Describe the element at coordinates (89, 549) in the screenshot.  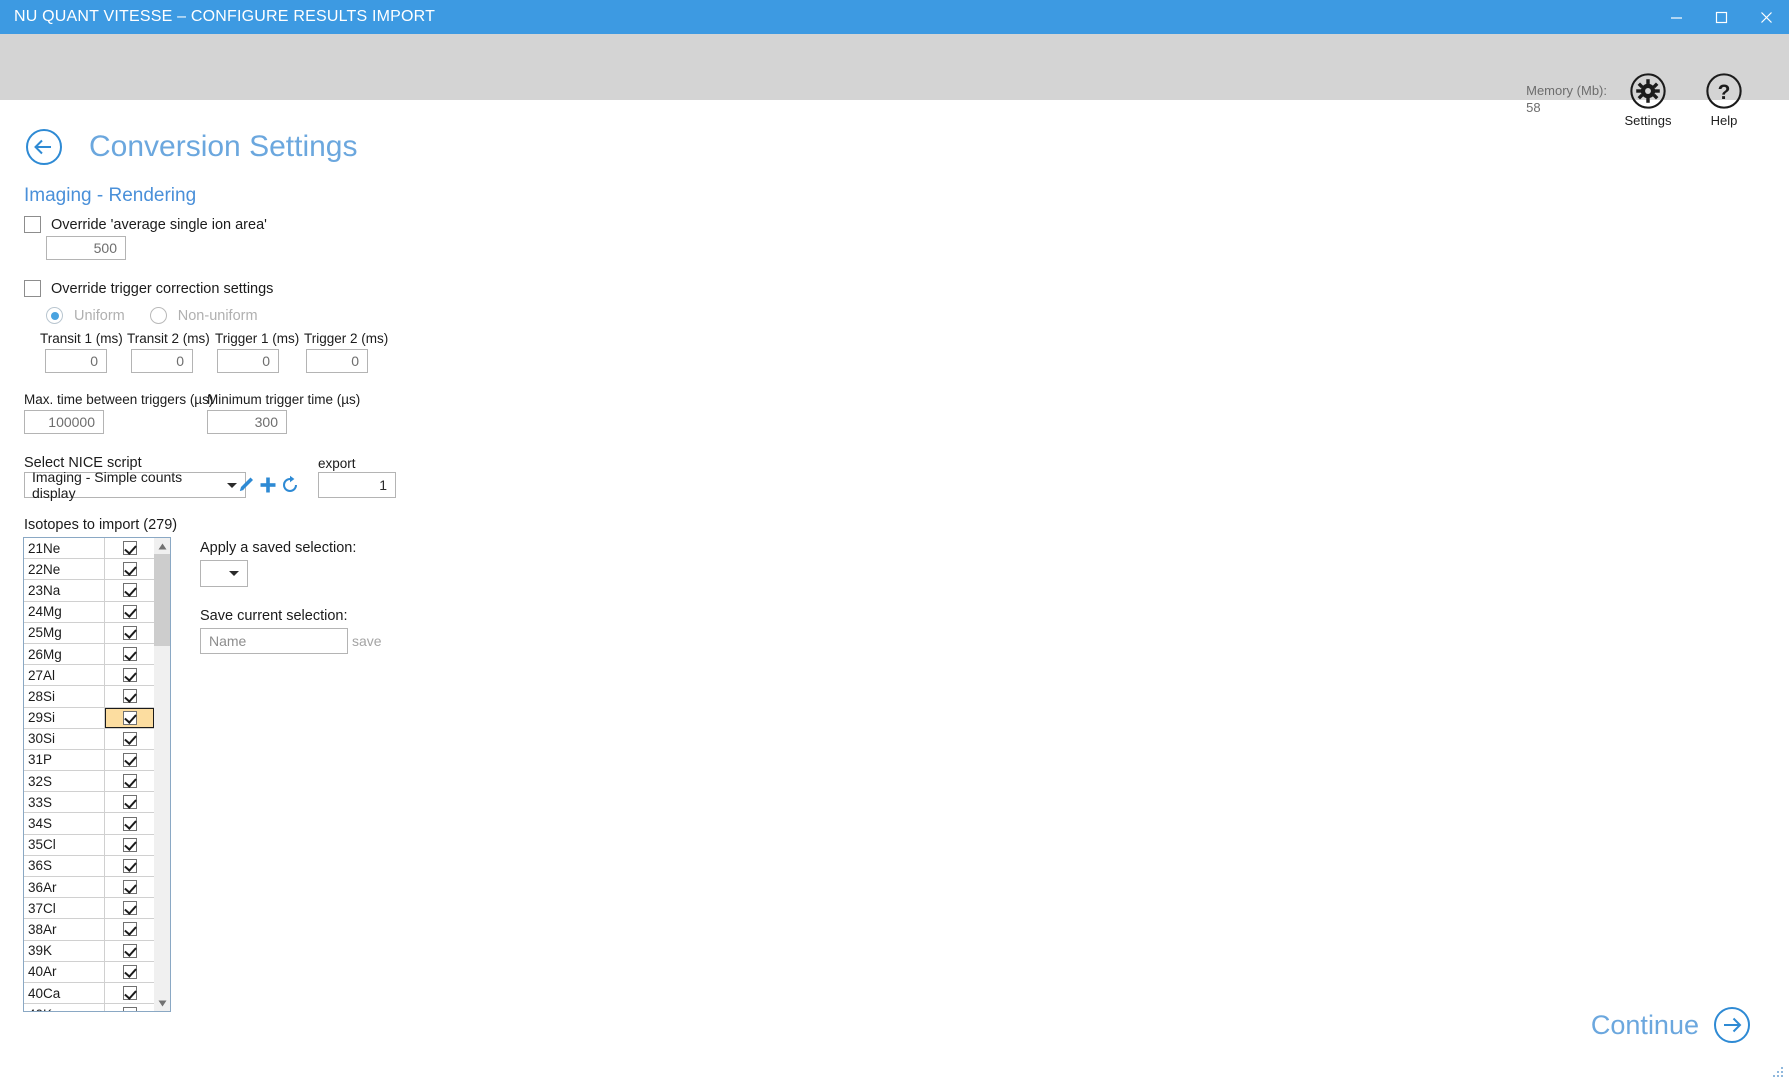
I see `isotope-row: 21Ne` at that location.